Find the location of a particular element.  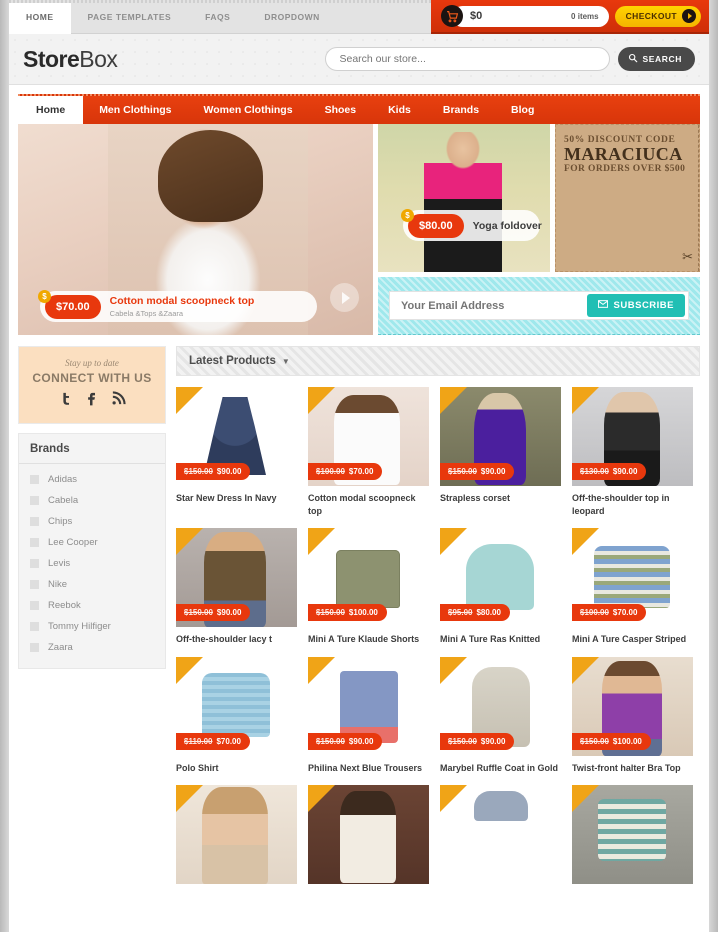

search-input is located at coordinates (467, 59).